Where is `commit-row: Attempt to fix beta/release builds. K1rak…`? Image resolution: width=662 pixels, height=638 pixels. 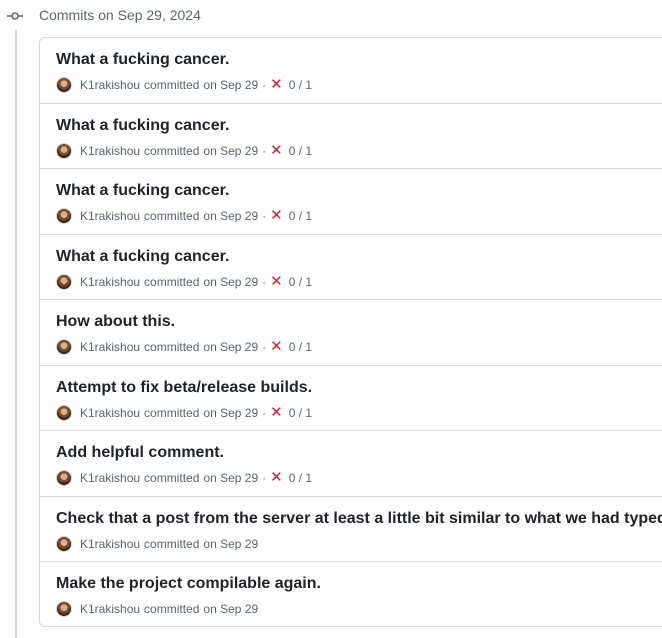
commit-row: Attempt to fix beta/release builds. K1rak… is located at coordinates (351, 398).